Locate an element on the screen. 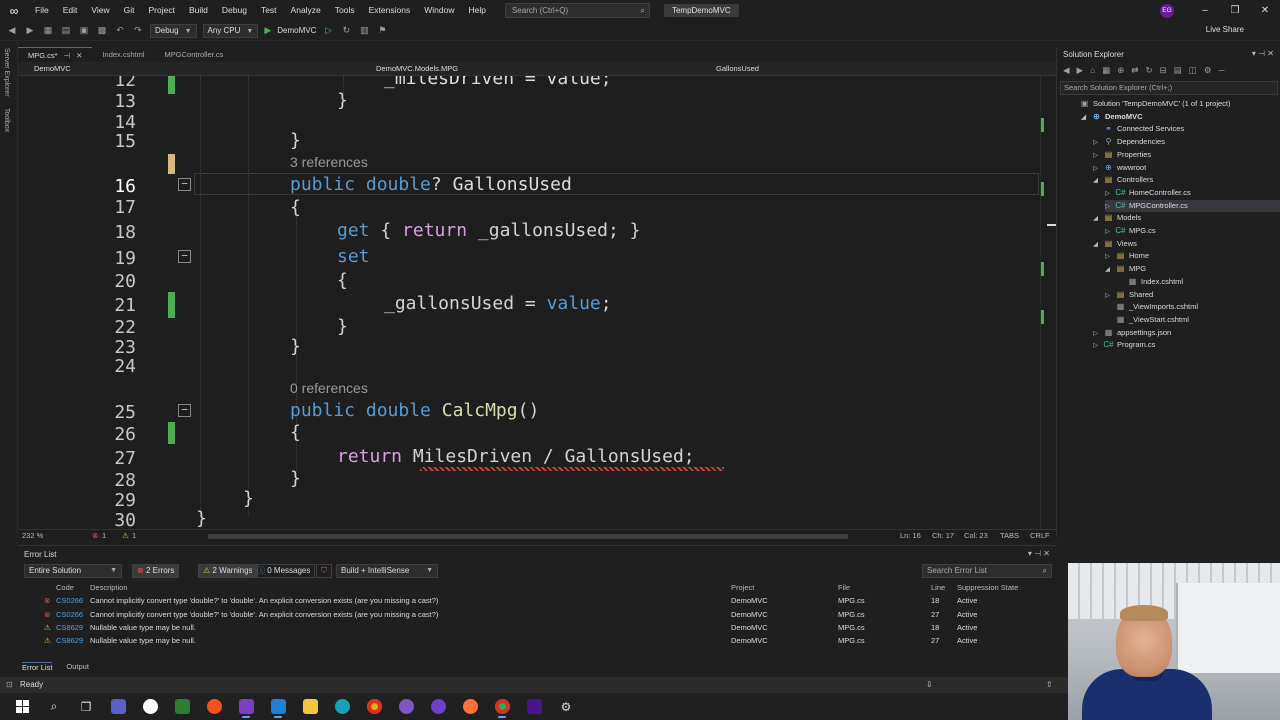  show-all-files-icon: ▤ is located at coordinates (1178, 72).